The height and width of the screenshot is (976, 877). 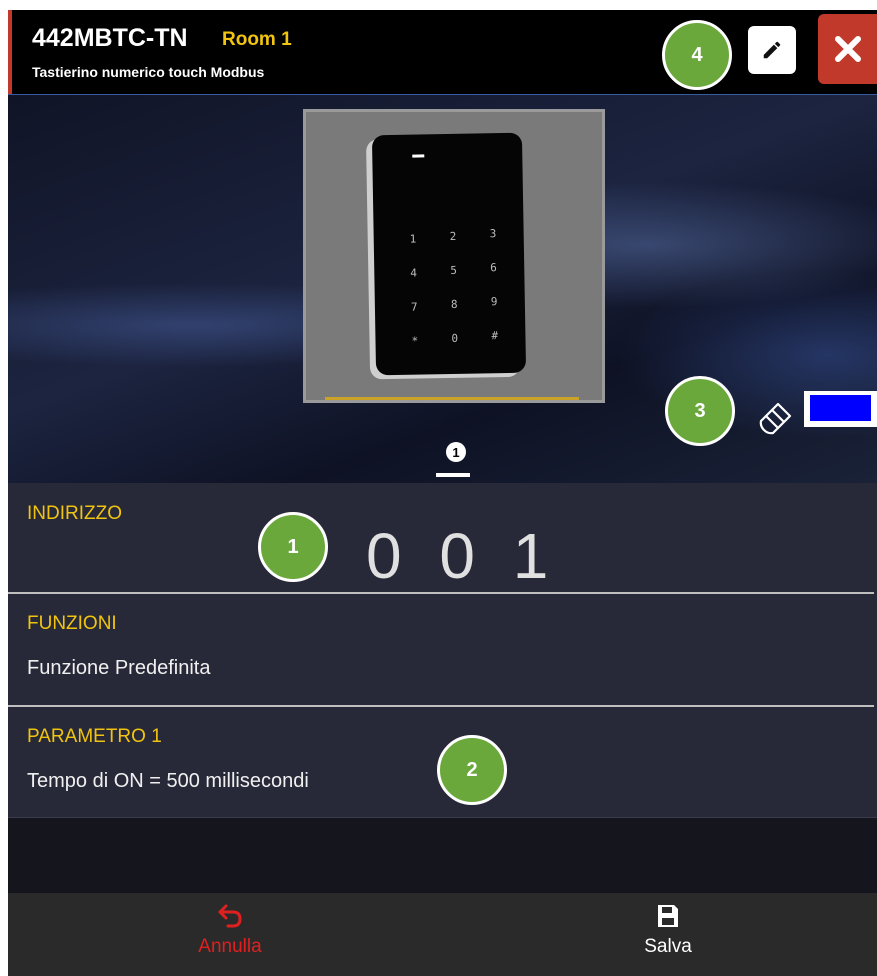 I want to click on annotation-badge: 4, so click(x=697, y=55).